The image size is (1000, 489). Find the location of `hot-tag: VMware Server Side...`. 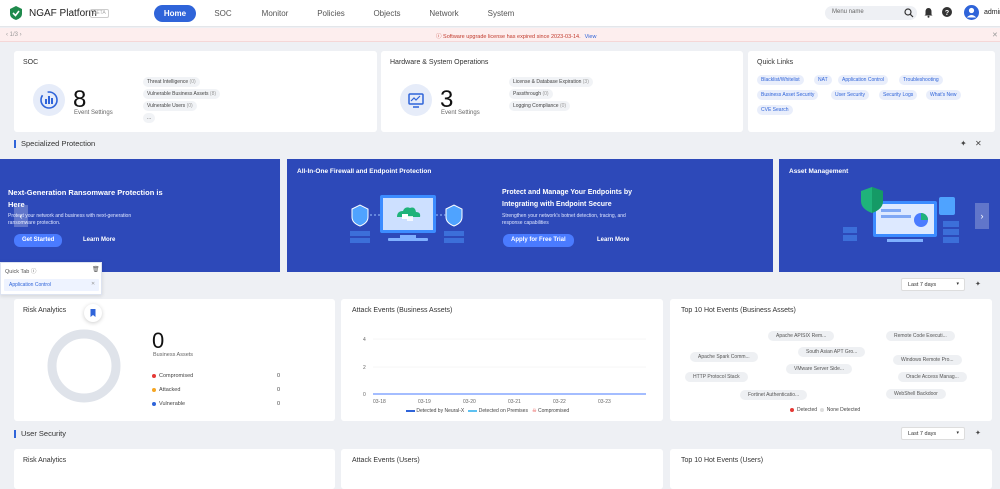

hot-tag: VMware Server Side... is located at coordinates (819, 369).